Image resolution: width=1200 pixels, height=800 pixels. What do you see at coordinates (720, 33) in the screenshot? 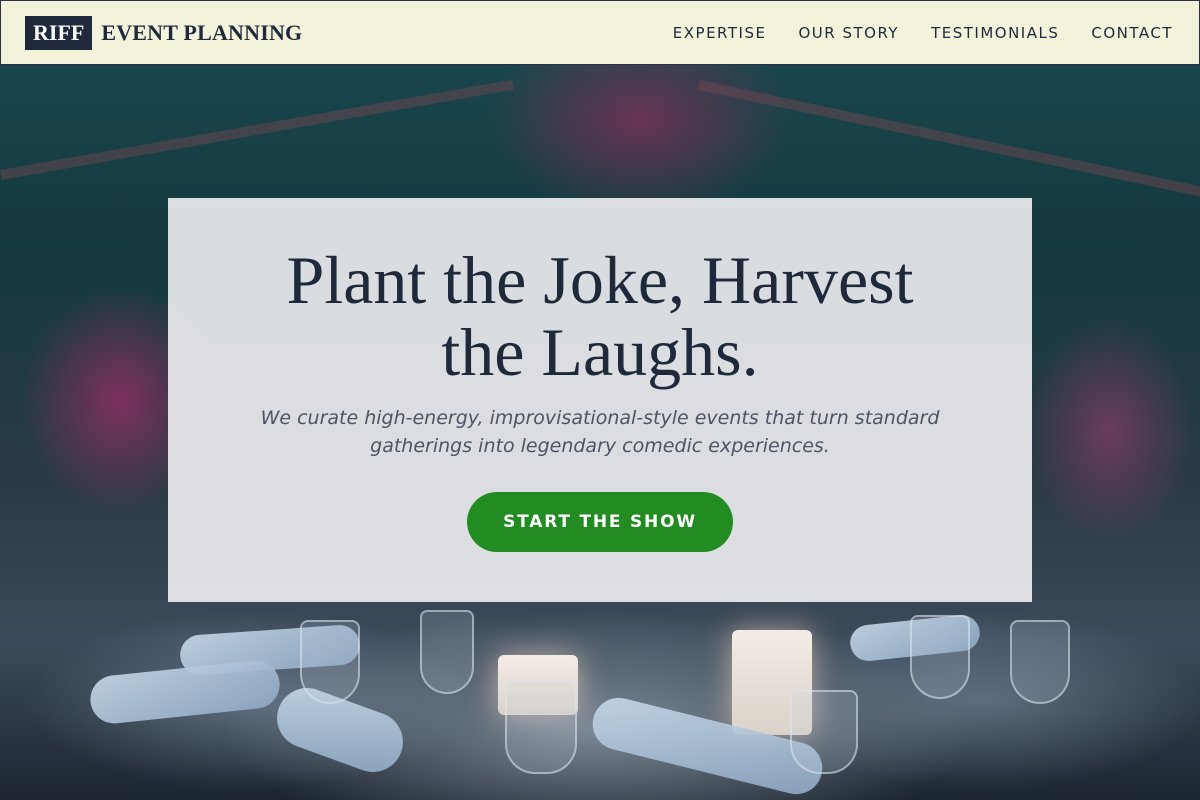
I see `nav-link-expertise: EXPERTISE` at bounding box center [720, 33].